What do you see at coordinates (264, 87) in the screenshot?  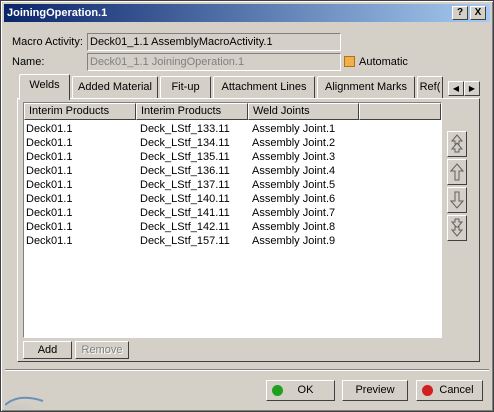 I see `tab-attachment-lines: Attachment Lines` at bounding box center [264, 87].